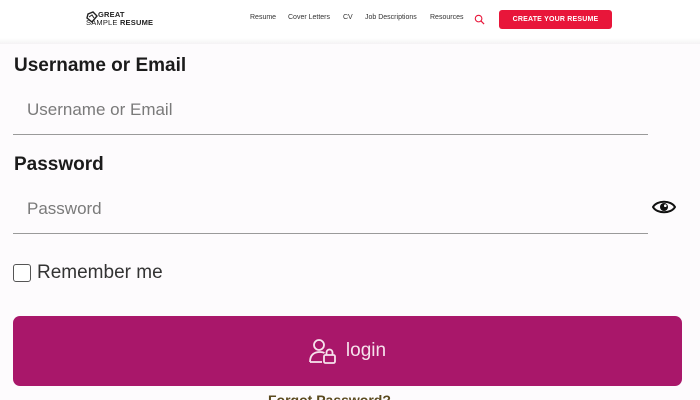  What do you see at coordinates (350, 41) in the screenshot?
I see `header-shadow` at bounding box center [350, 41].